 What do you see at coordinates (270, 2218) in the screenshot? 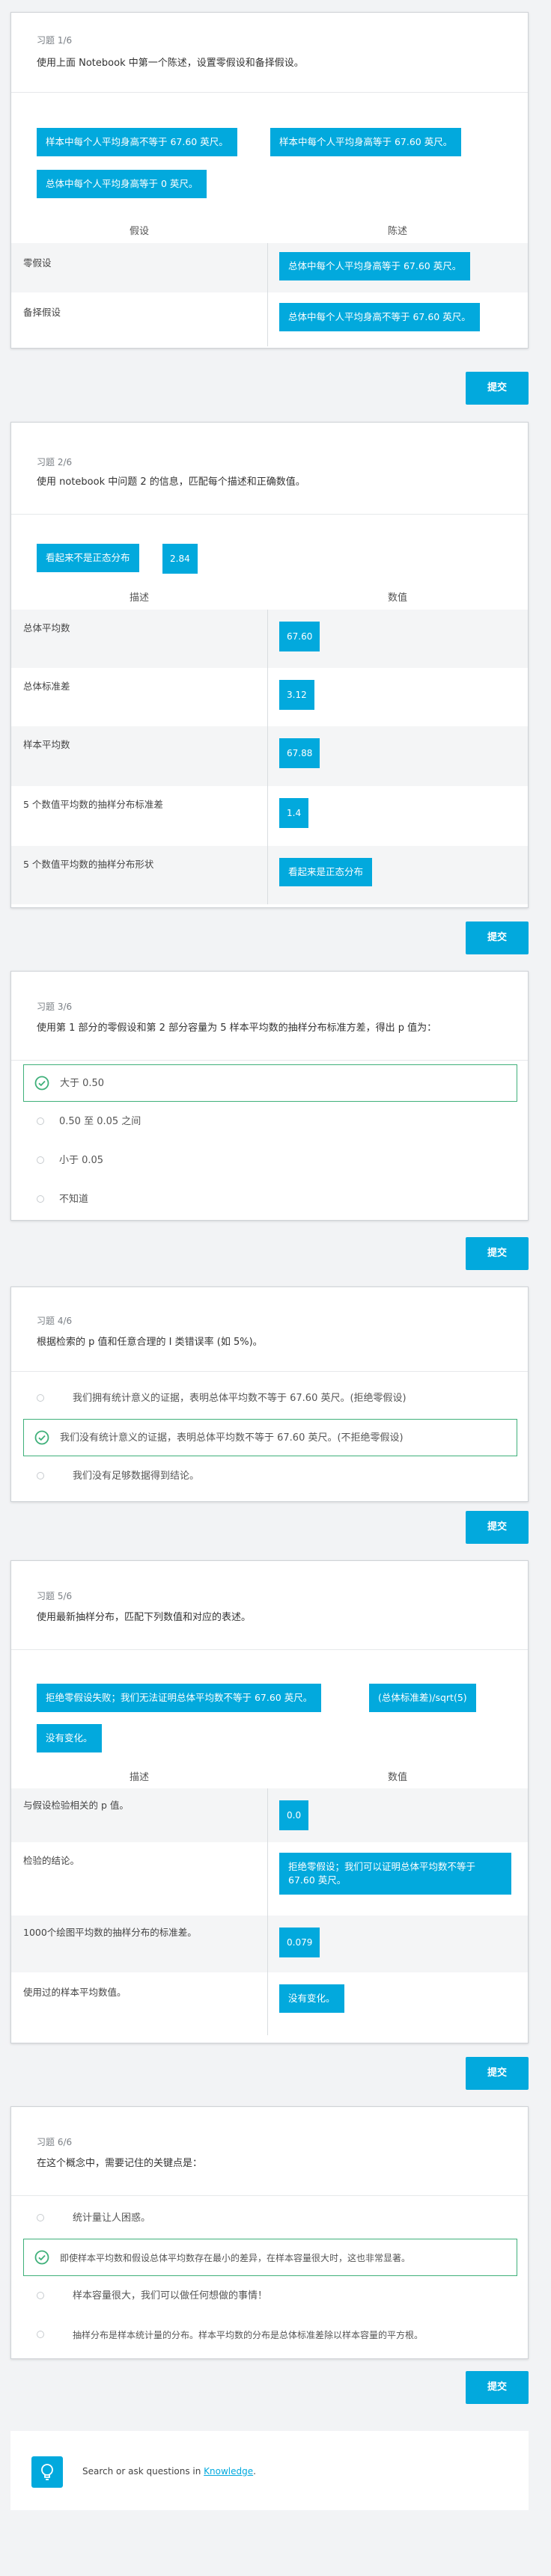
I see `checkbox-option: 统计量让人困惑。` at bounding box center [270, 2218].